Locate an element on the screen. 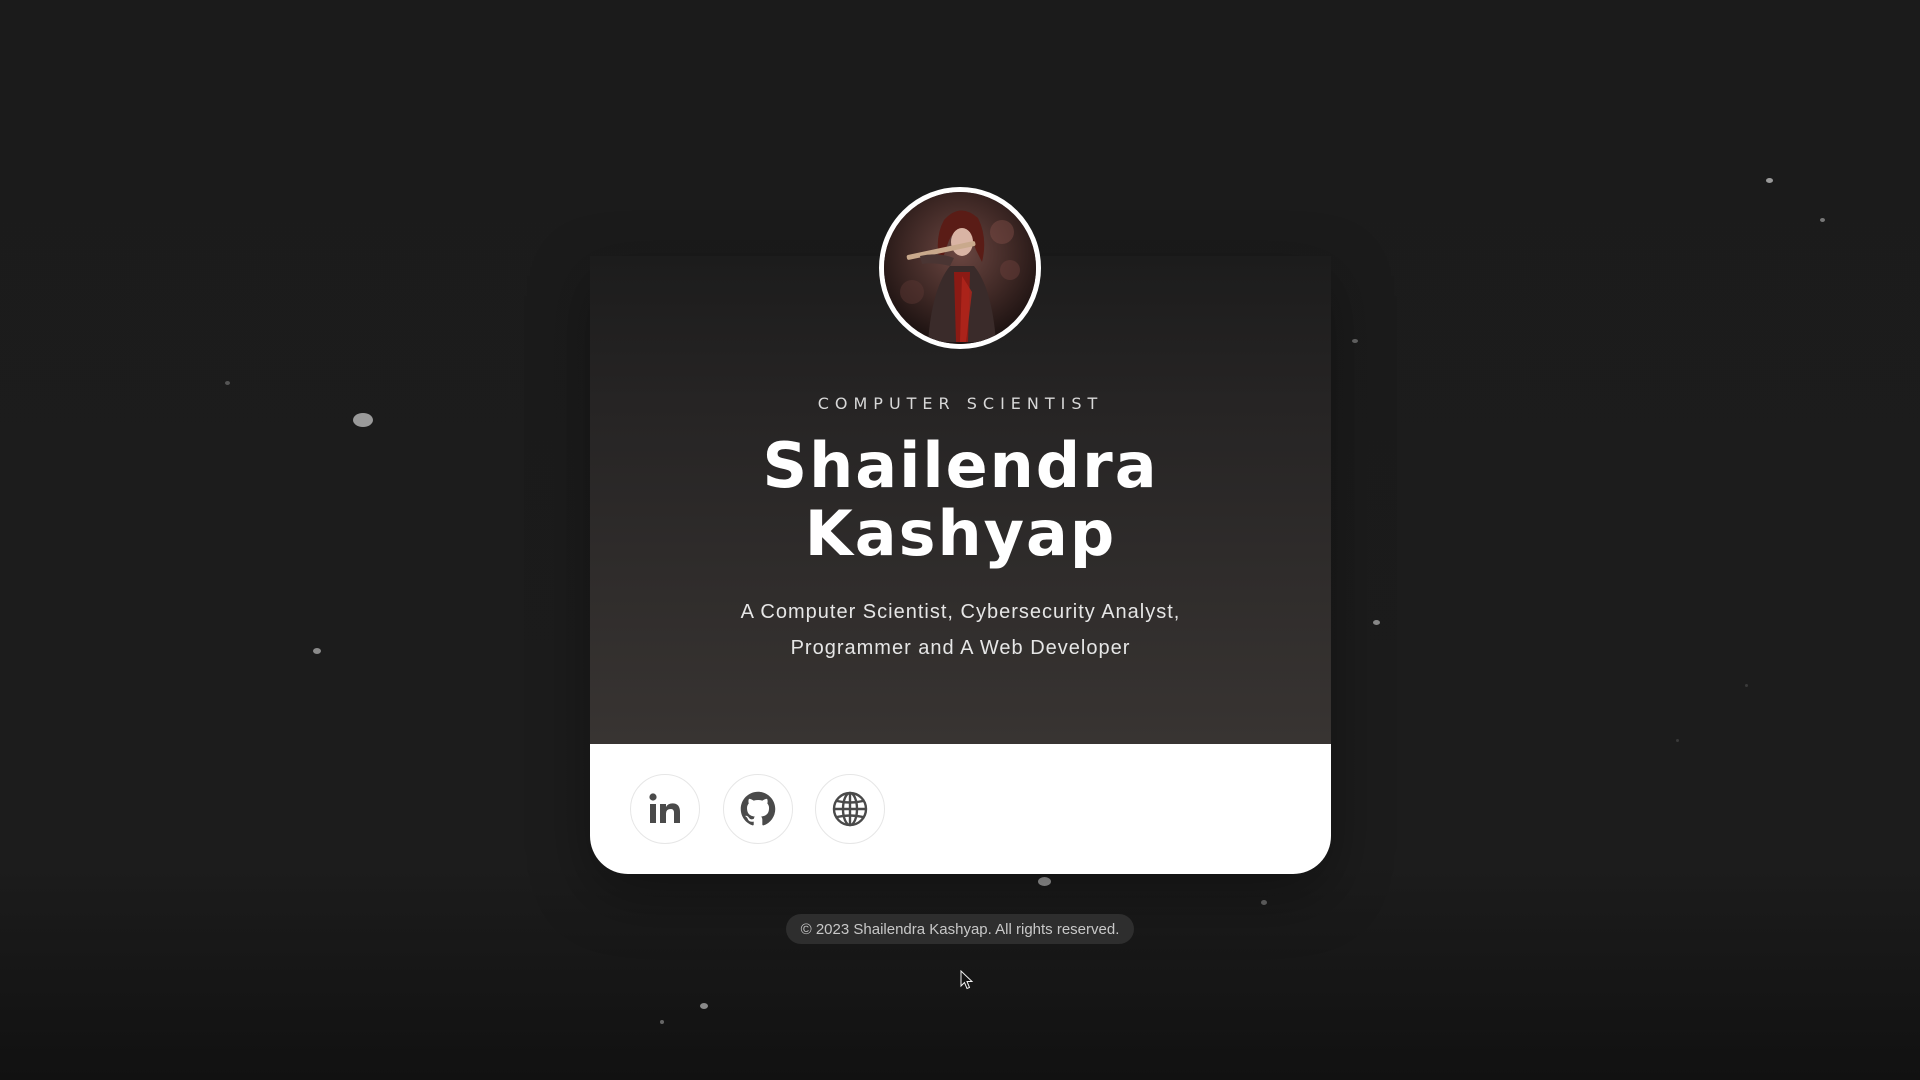 The height and width of the screenshot is (1080, 1920). globe-icon is located at coordinates (850, 809).